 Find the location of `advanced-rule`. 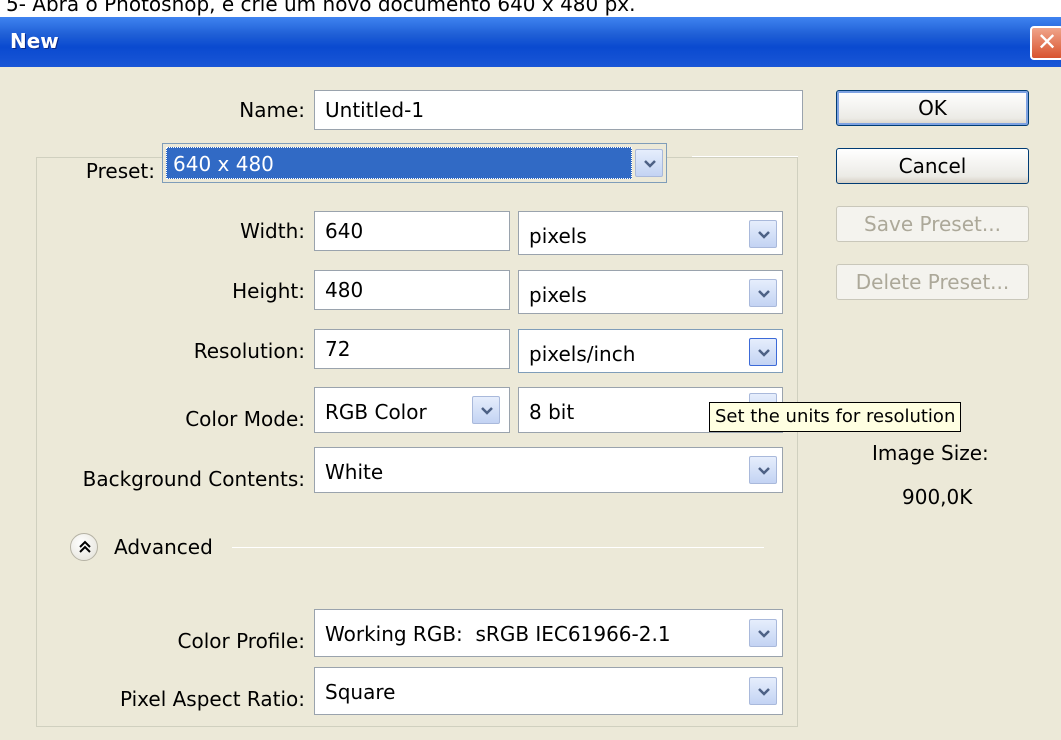

advanced-rule is located at coordinates (498, 547).